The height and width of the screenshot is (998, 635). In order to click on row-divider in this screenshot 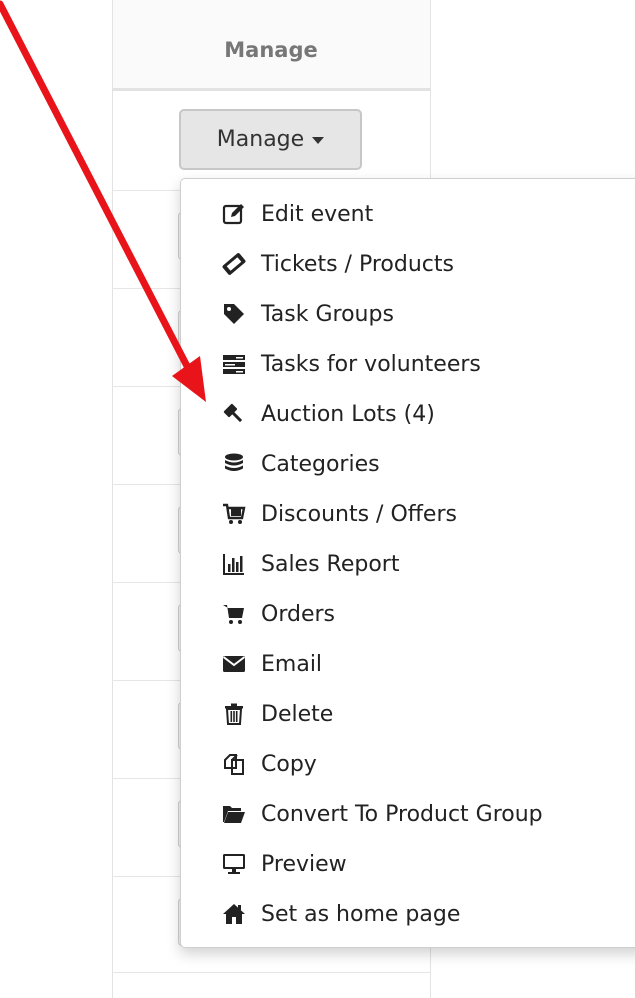, I will do `click(271, 972)`.